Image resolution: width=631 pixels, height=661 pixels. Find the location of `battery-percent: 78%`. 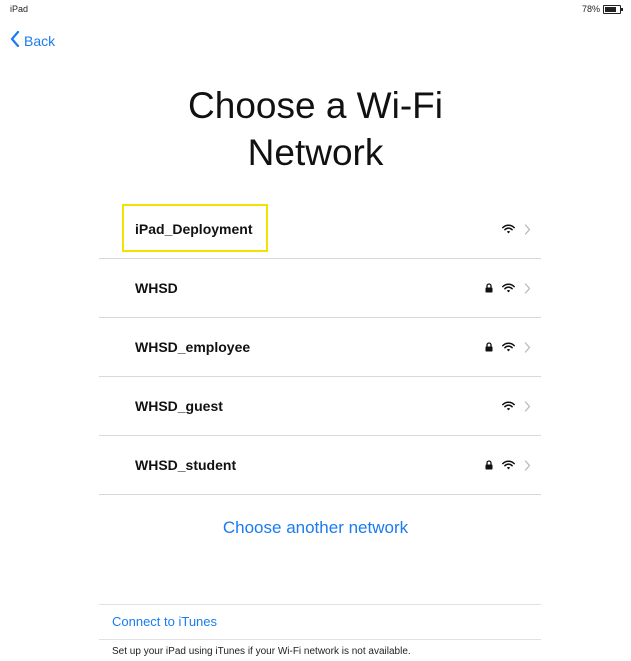

battery-percent: 78% is located at coordinates (590, 9).